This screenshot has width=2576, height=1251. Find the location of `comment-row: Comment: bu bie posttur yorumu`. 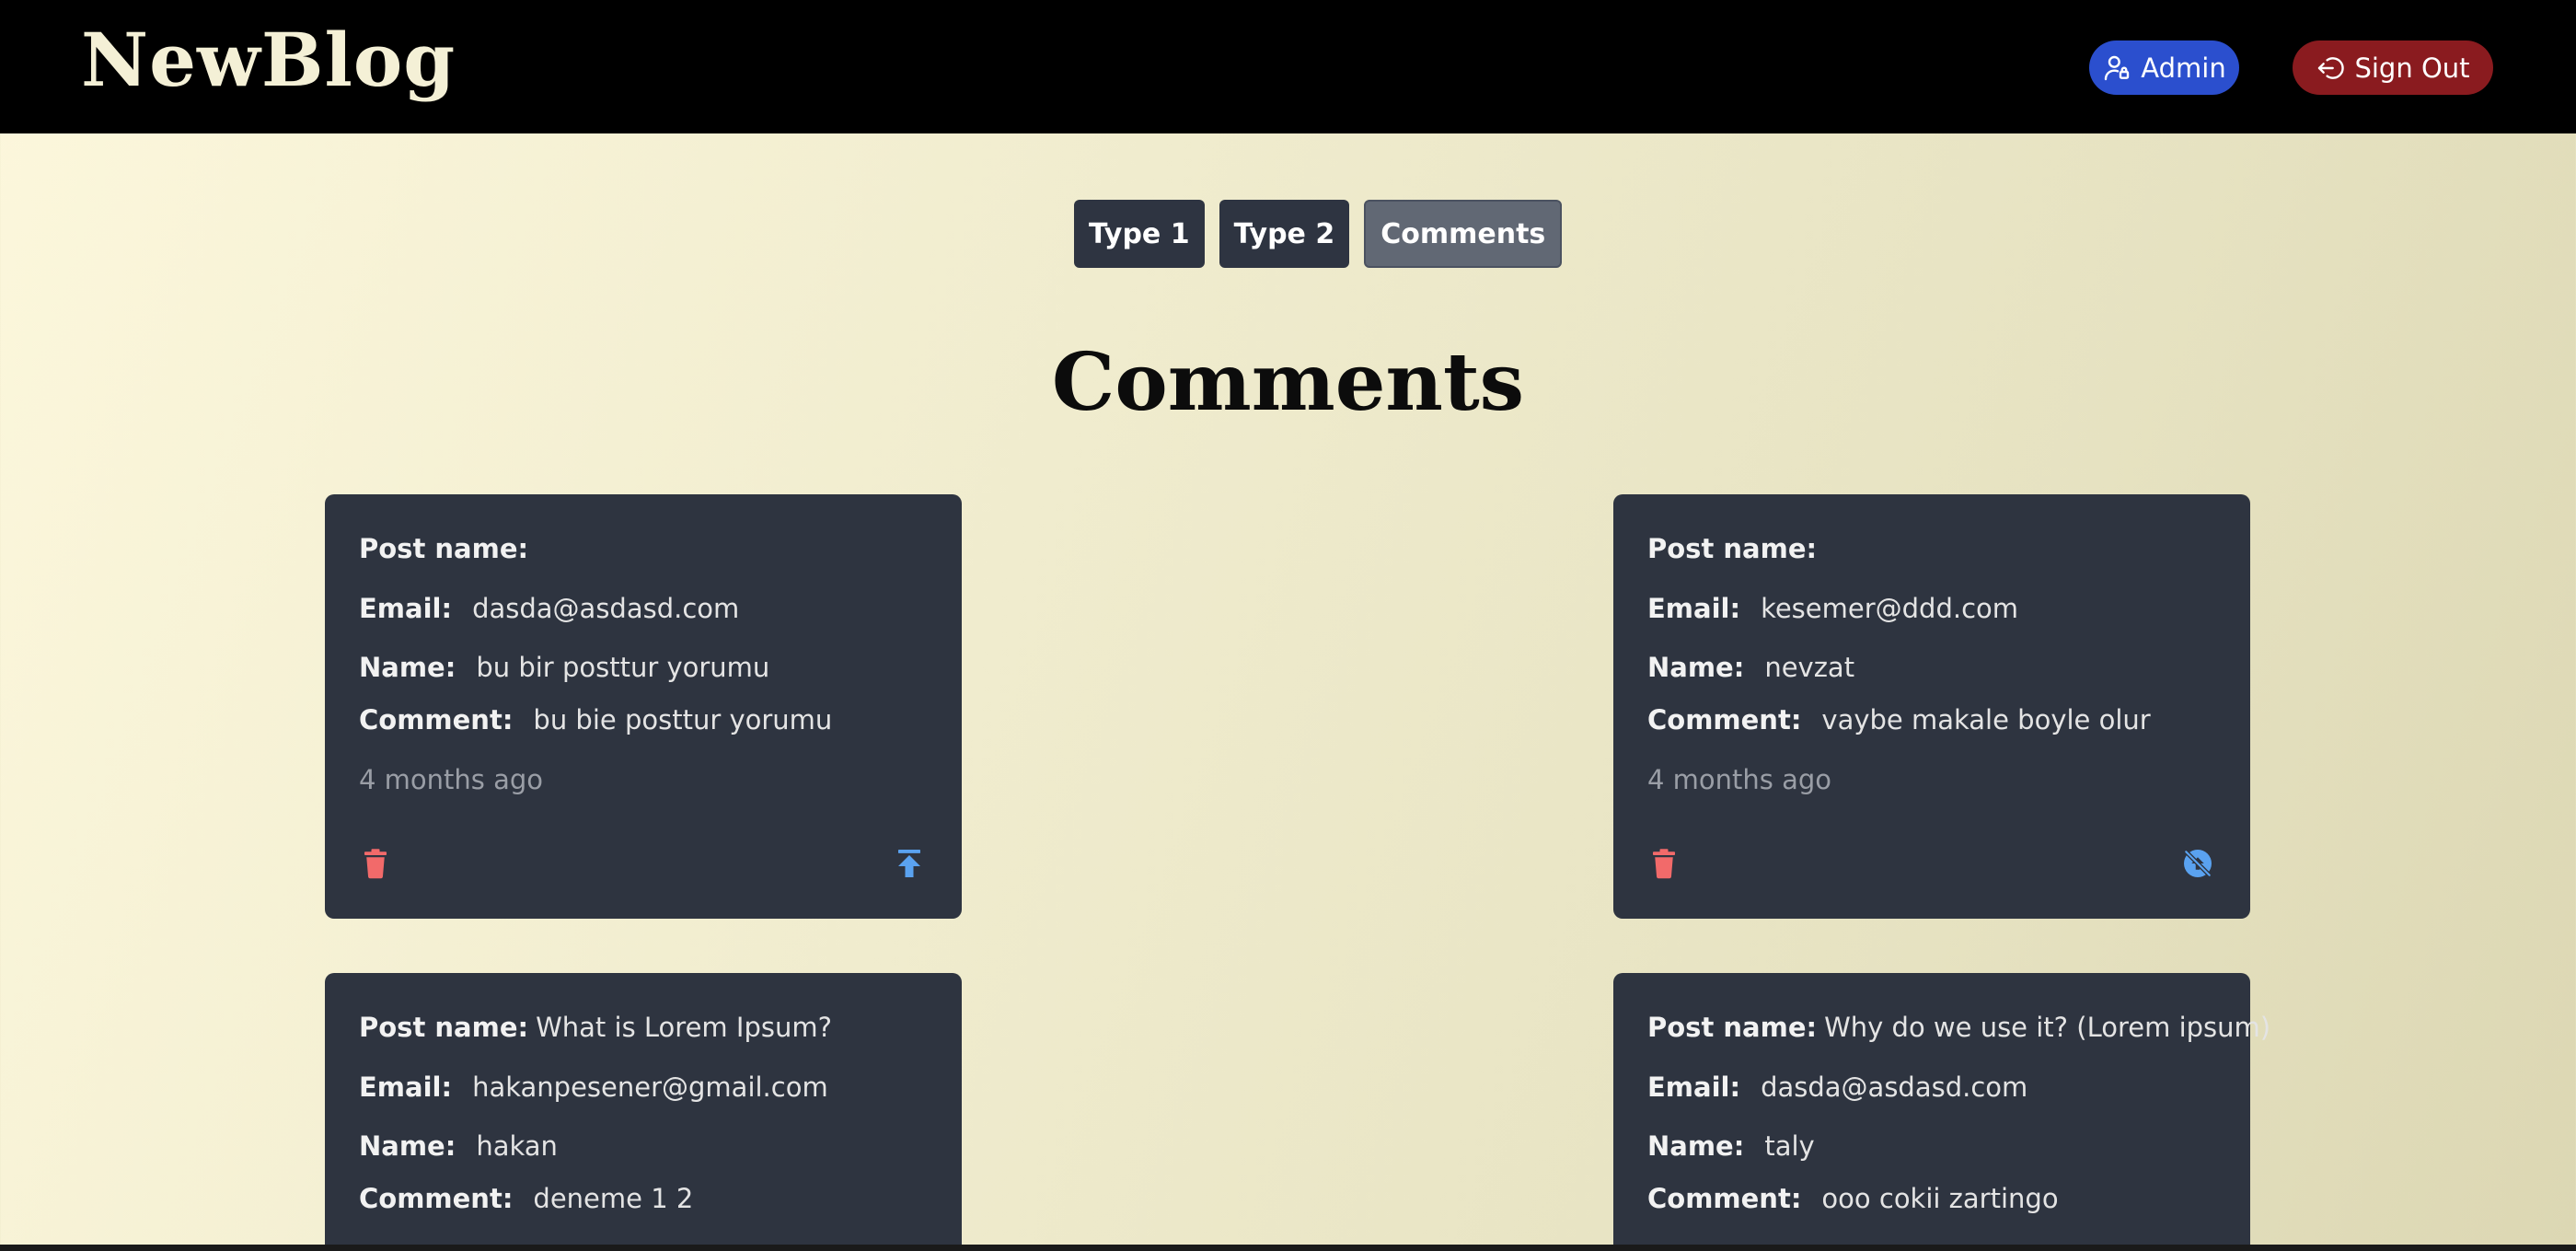

comment-row: Comment: bu bie posttur yorumu is located at coordinates (595, 720).